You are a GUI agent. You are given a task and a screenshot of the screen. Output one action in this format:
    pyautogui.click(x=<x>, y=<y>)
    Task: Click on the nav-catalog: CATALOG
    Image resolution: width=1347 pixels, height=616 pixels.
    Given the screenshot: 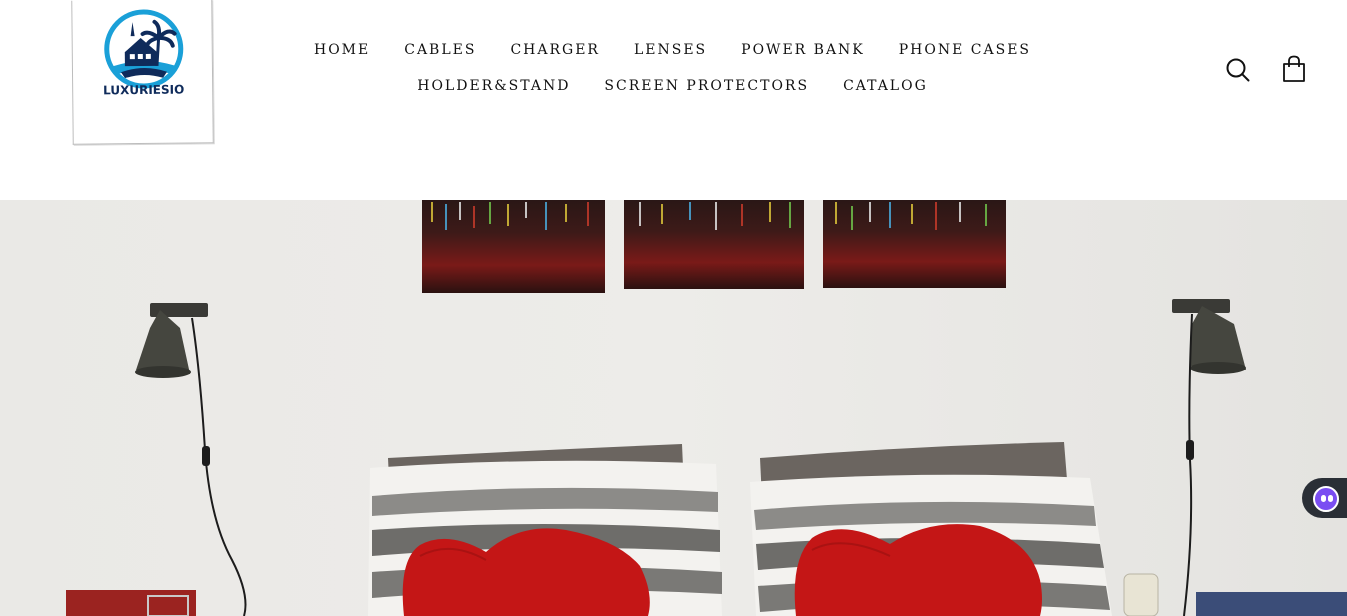 What is the action you would take?
    pyautogui.click(x=885, y=87)
    